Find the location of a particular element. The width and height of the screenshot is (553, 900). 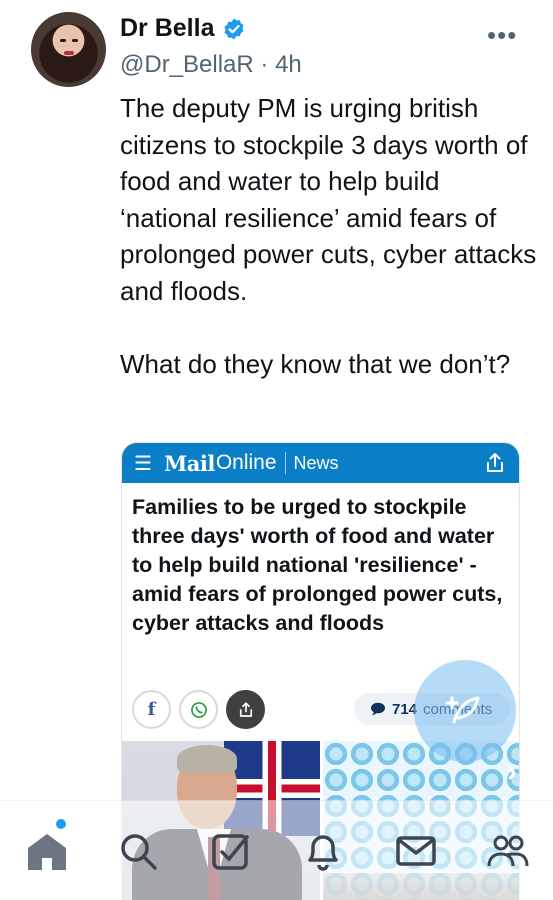

mail-logo: Mail is located at coordinates (189, 463).